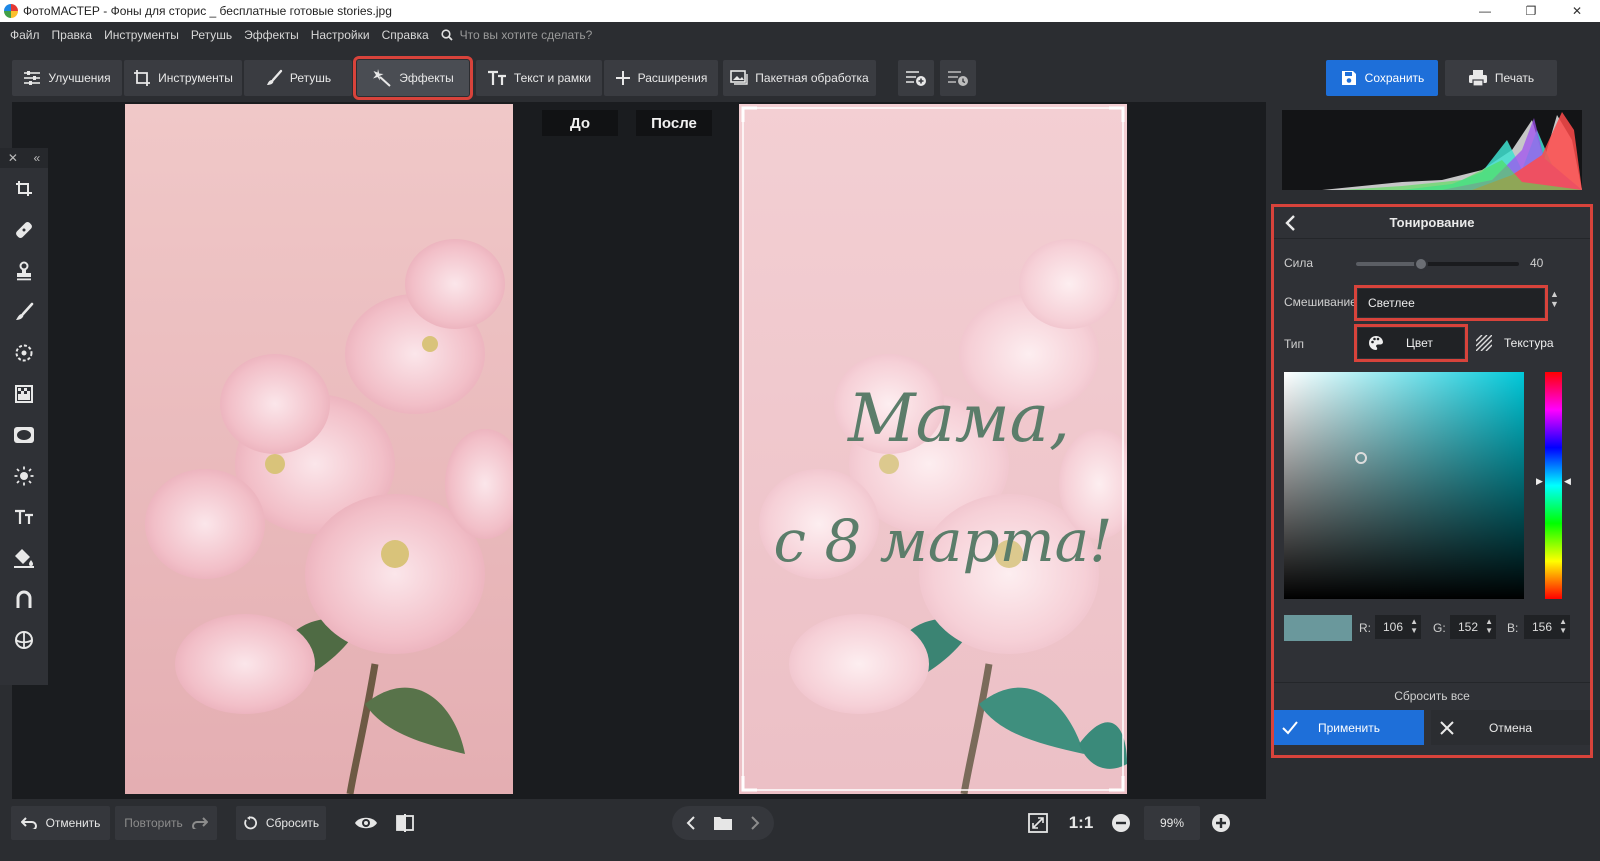 This screenshot has height=861, width=1600. What do you see at coordinates (271, 35) in the screenshot?
I see `menu-effects: Эффекты` at bounding box center [271, 35].